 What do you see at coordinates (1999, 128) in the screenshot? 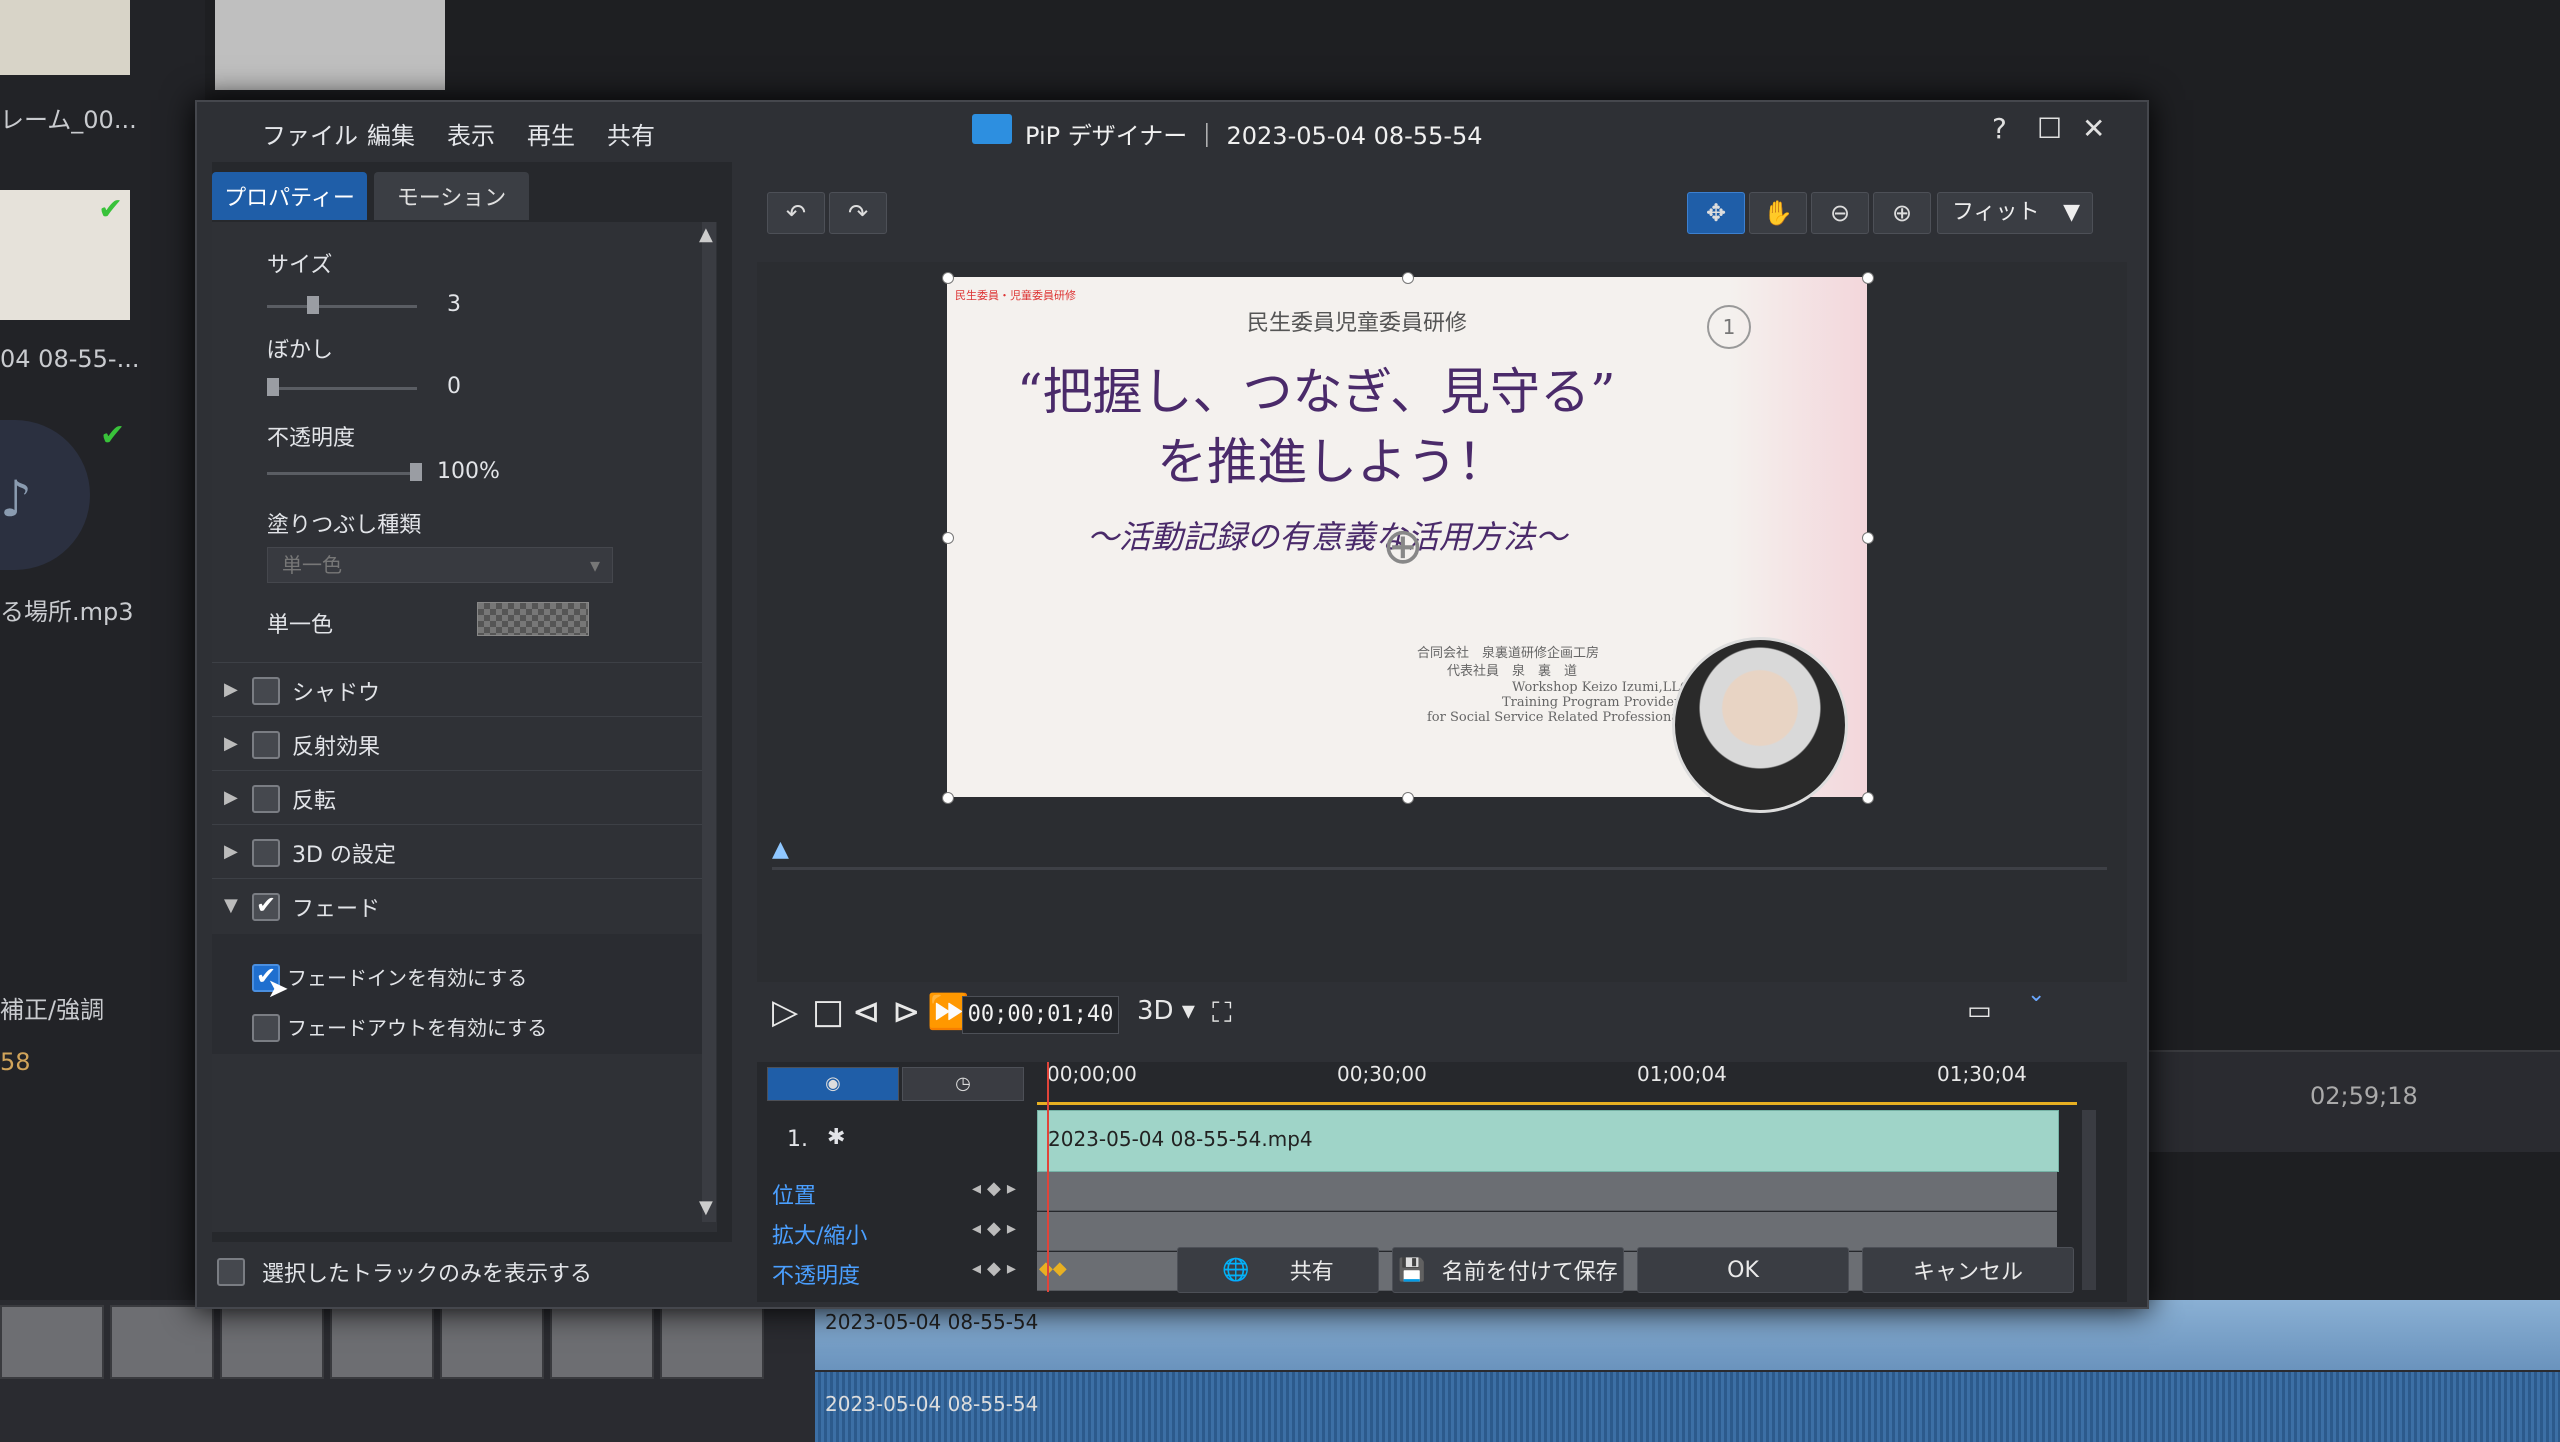
I see `help-button: ?` at bounding box center [1999, 128].